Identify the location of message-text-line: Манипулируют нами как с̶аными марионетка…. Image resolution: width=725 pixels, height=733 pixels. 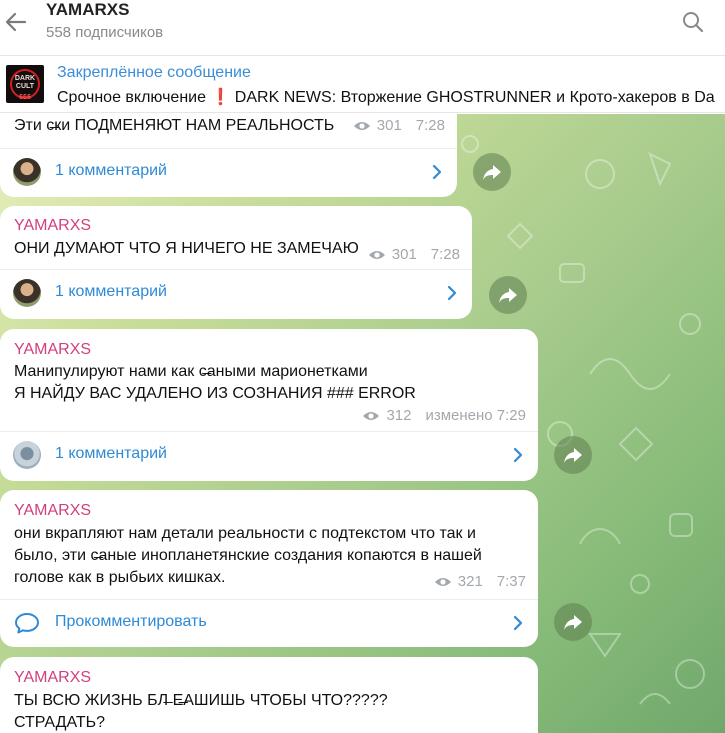
(191, 371).